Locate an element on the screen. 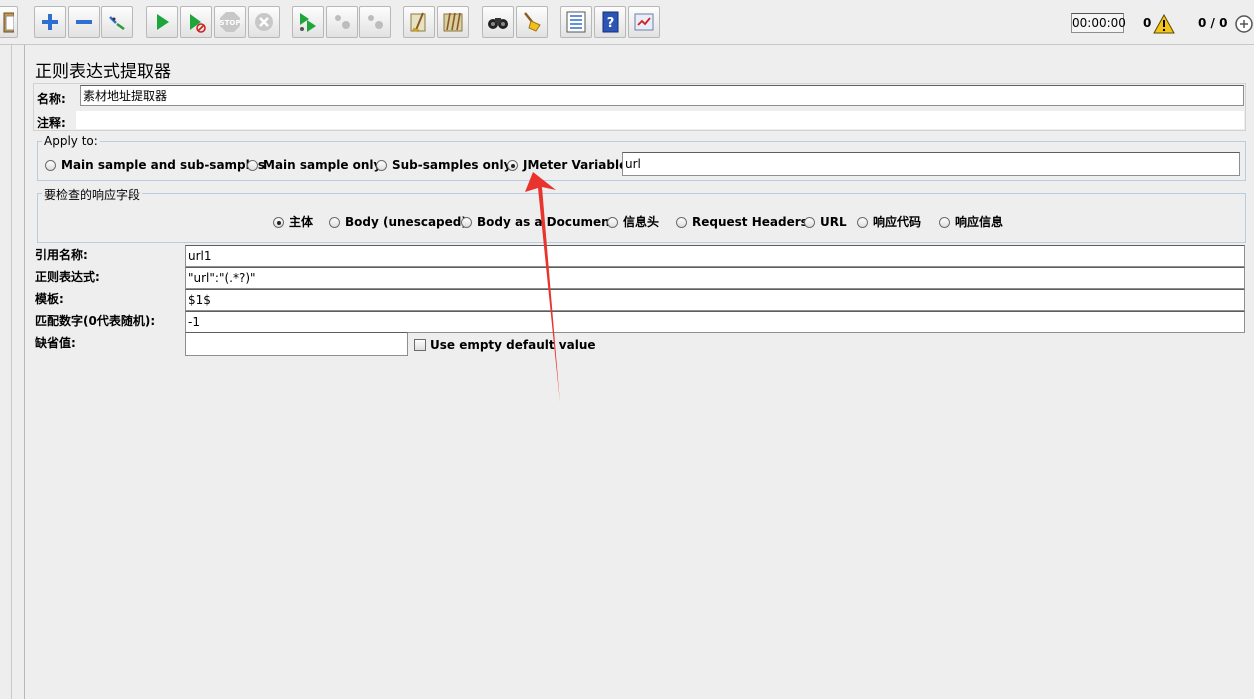  regex-label: 正则表达式: is located at coordinates (67, 277).